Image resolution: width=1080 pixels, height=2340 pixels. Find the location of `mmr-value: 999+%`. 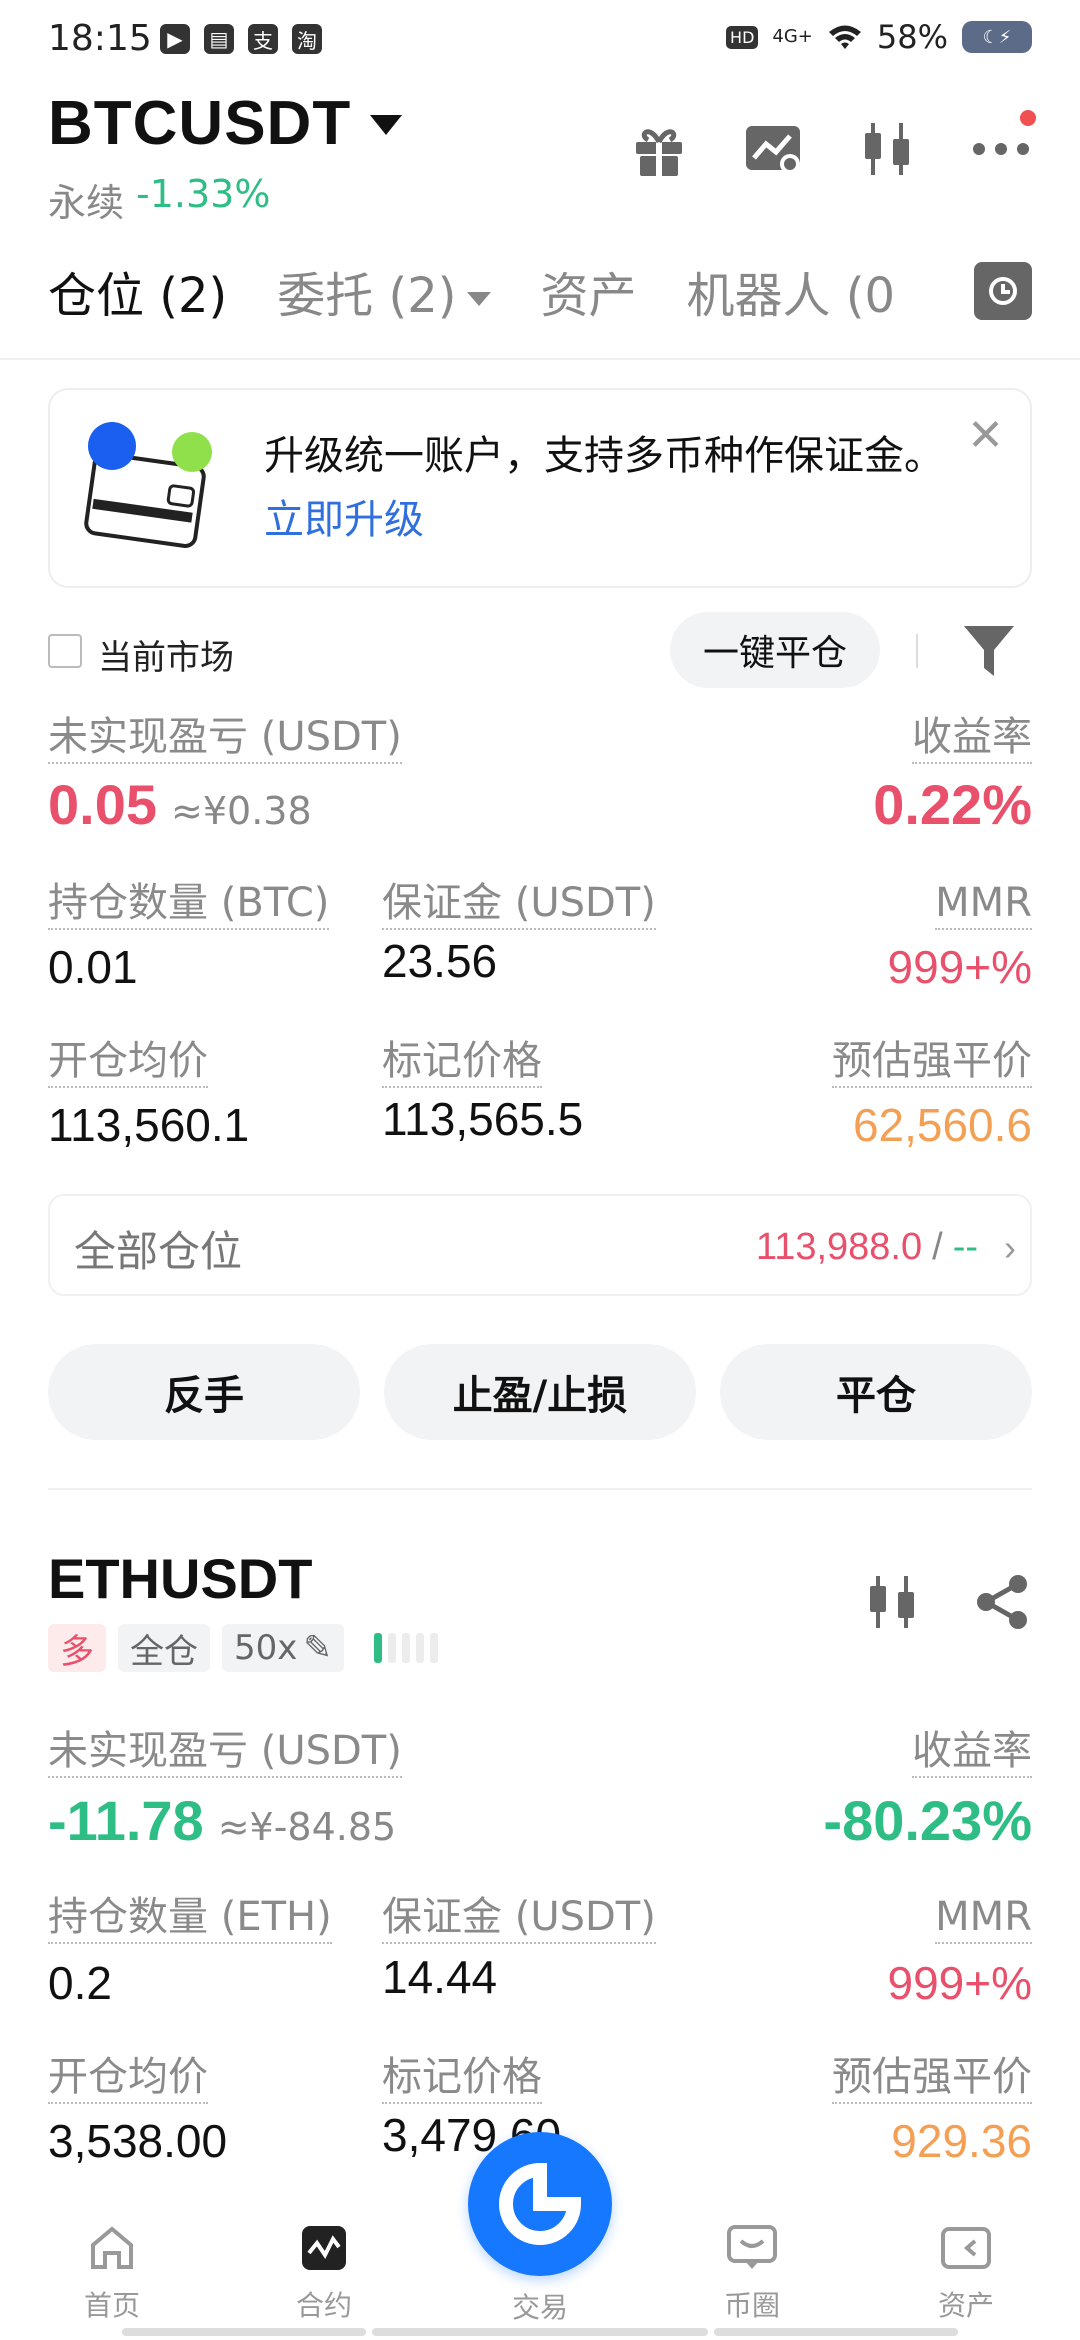

mmr-value: 999+% is located at coordinates (959, 1983).